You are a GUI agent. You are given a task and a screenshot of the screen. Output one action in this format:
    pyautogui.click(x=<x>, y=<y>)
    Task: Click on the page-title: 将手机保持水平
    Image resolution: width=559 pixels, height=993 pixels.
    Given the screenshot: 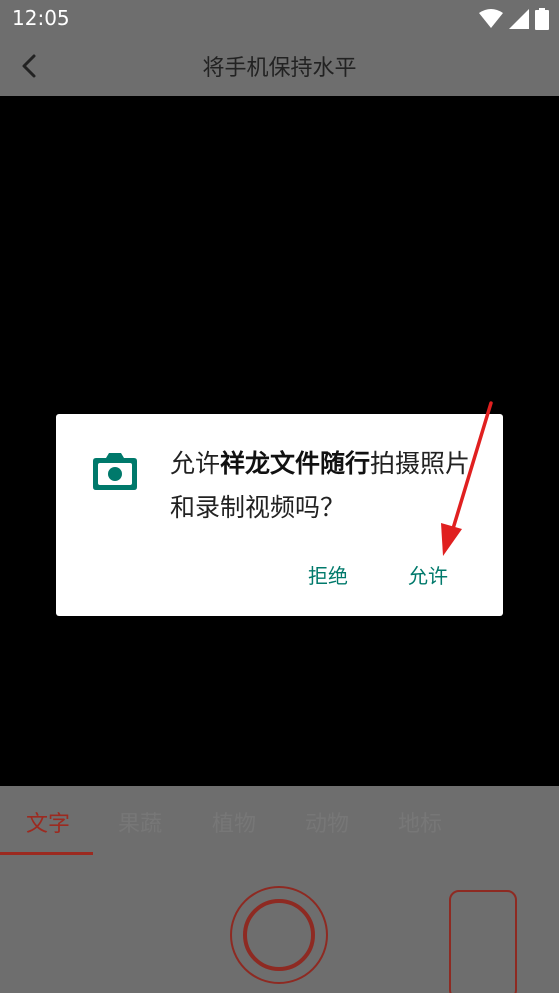 What is the action you would take?
    pyautogui.click(x=279, y=68)
    